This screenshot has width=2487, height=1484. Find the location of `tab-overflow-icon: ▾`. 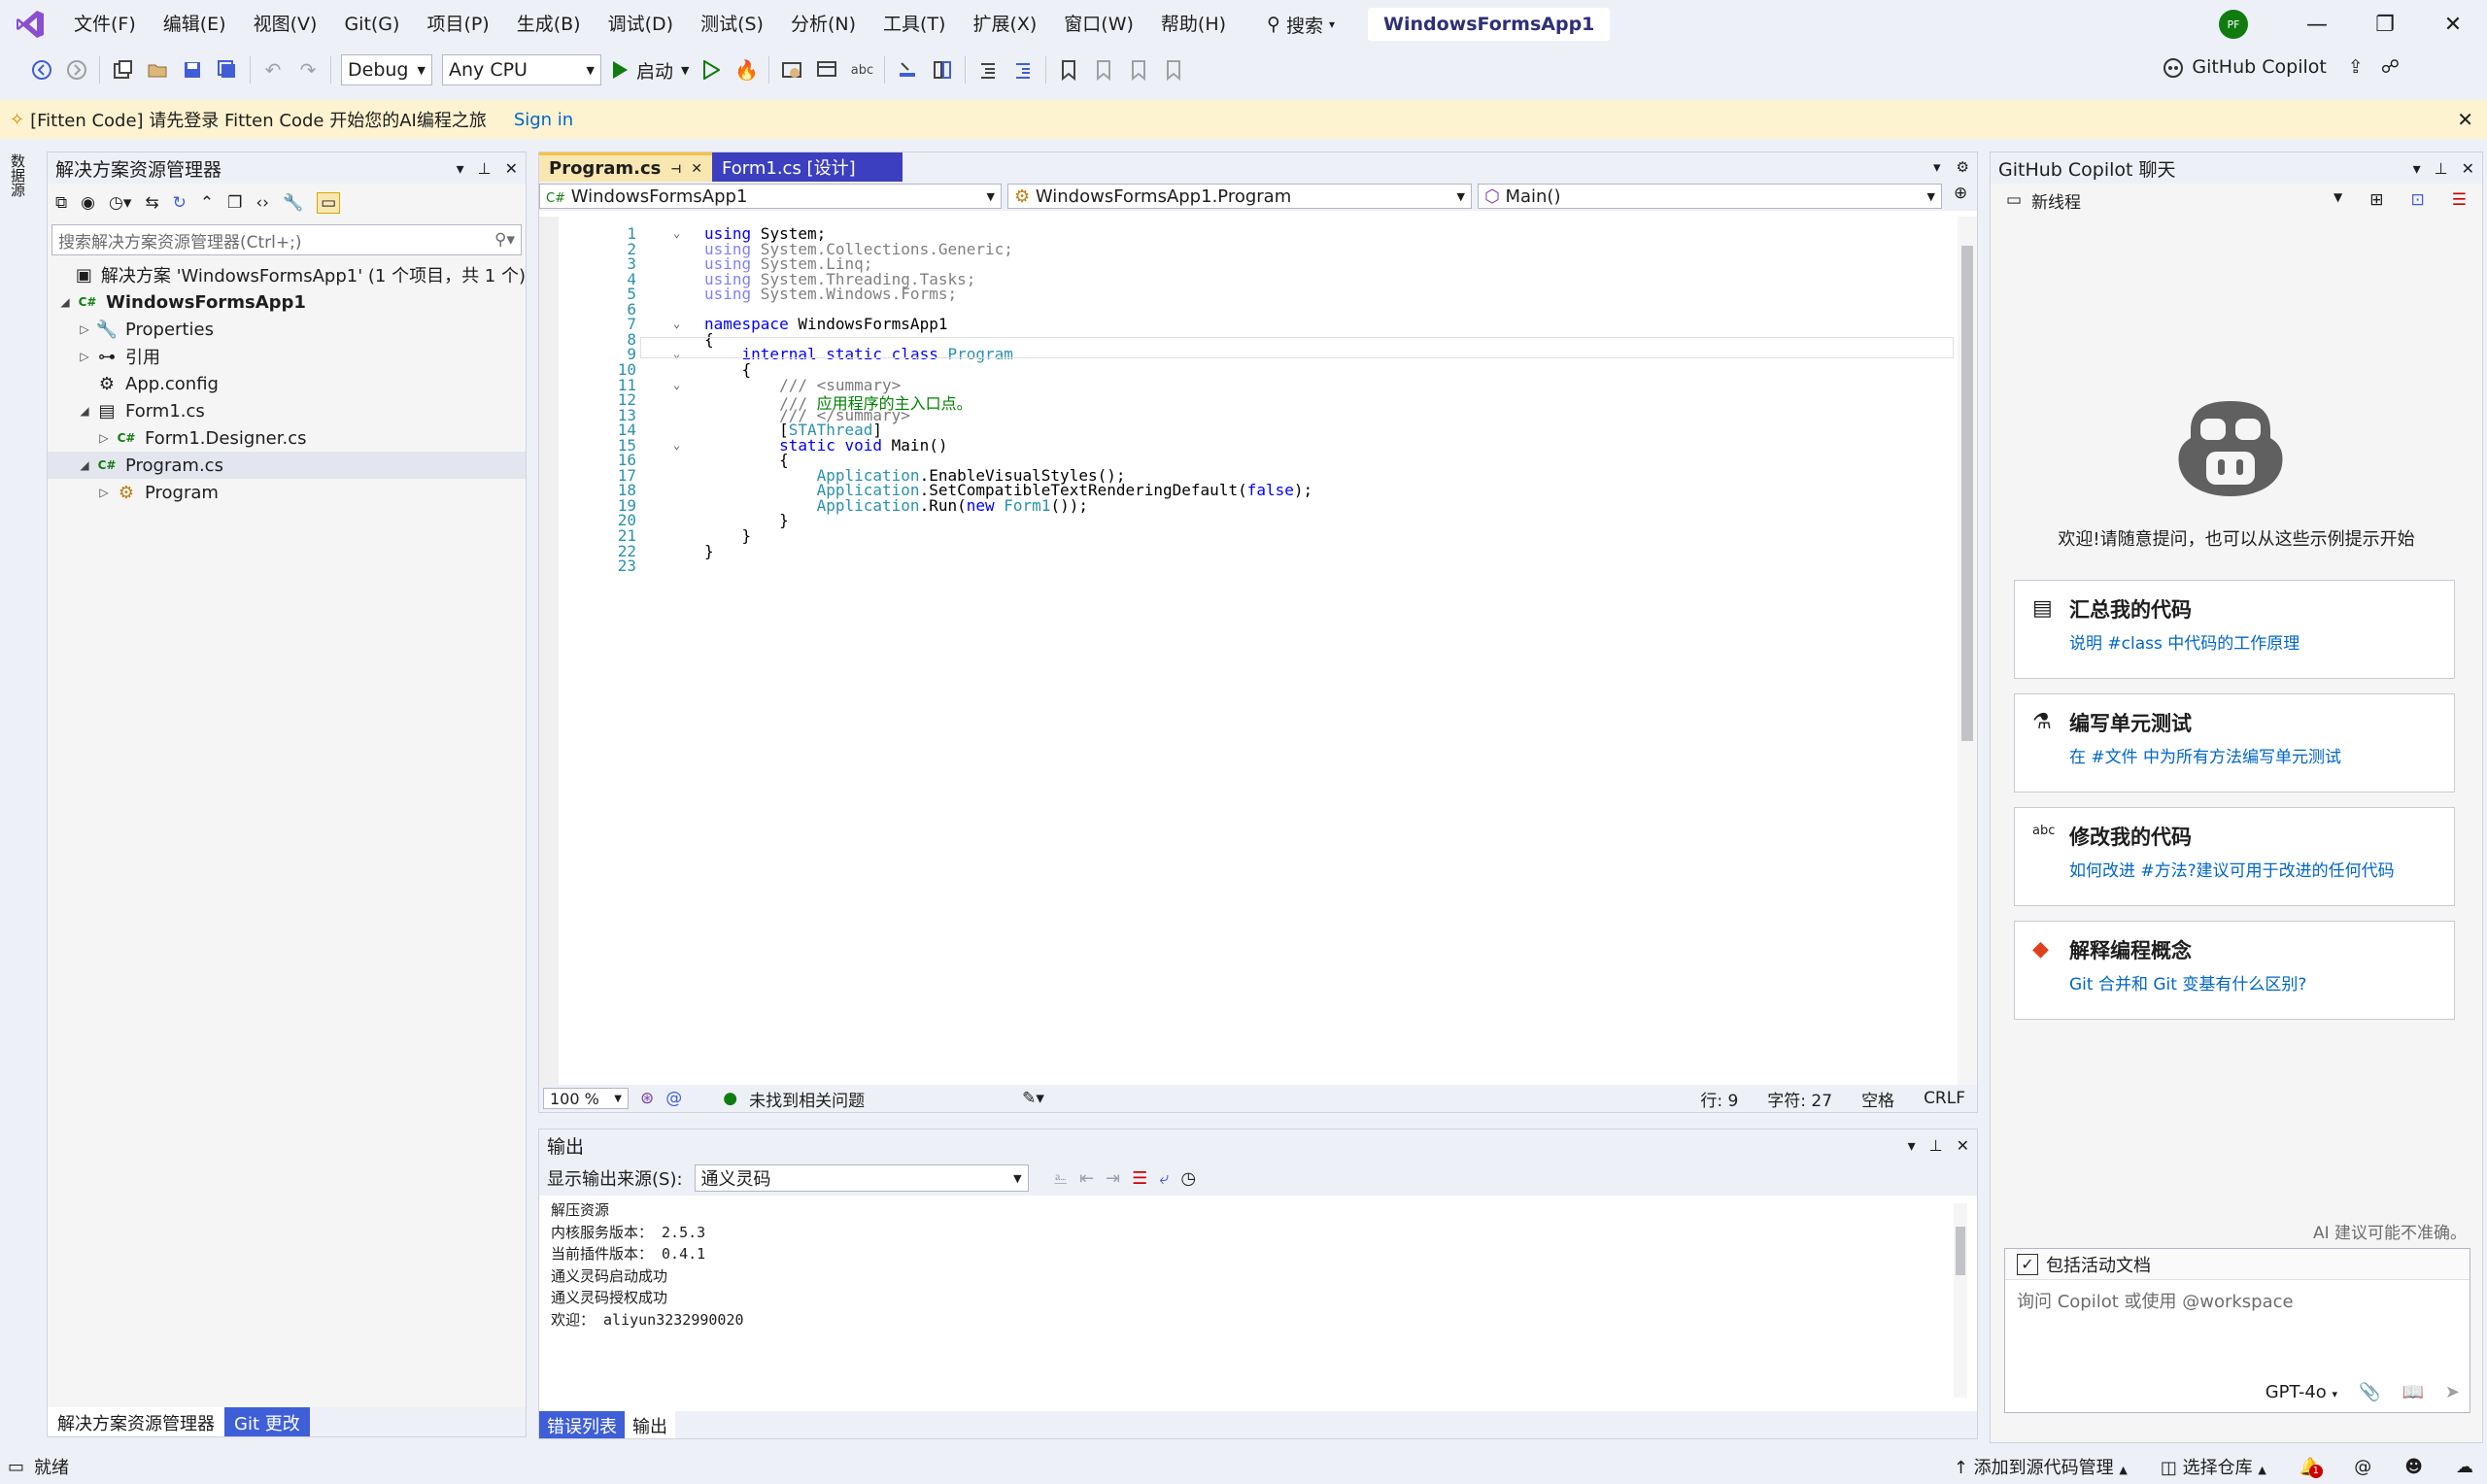

tab-overflow-icon: ▾ is located at coordinates (1937, 167).